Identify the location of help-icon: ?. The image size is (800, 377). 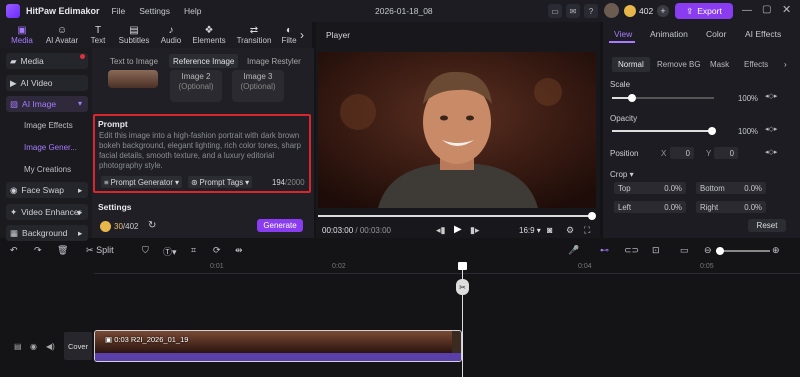
(591, 11).